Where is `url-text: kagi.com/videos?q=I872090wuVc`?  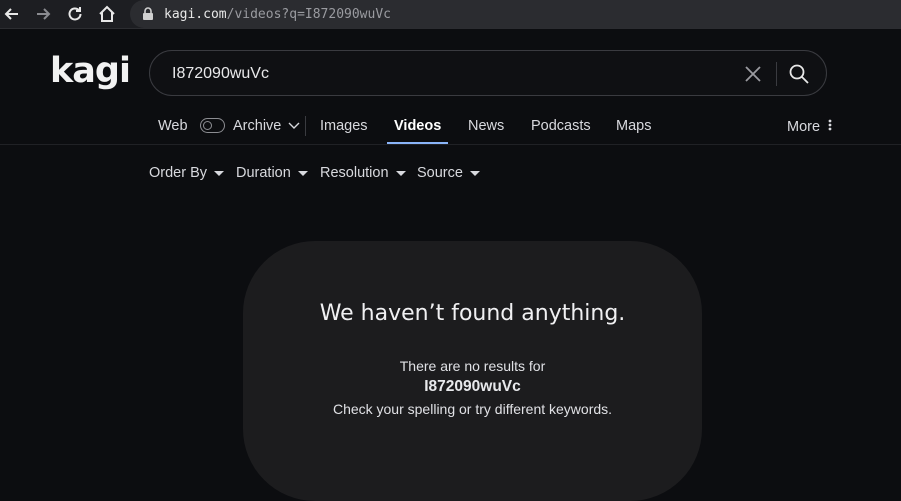 url-text: kagi.com/videos?q=I872090wuVc is located at coordinates (277, 14).